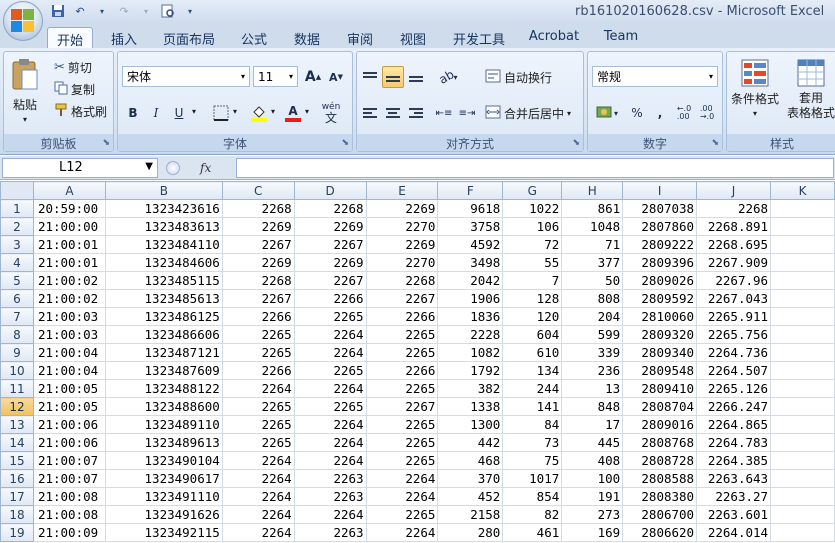 Image resolution: width=835 pixels, height=543 pixels. What do you see at coordinates (592, 262) in the screenshot?
I see `cell: 377` at bounding box center [592, 262].